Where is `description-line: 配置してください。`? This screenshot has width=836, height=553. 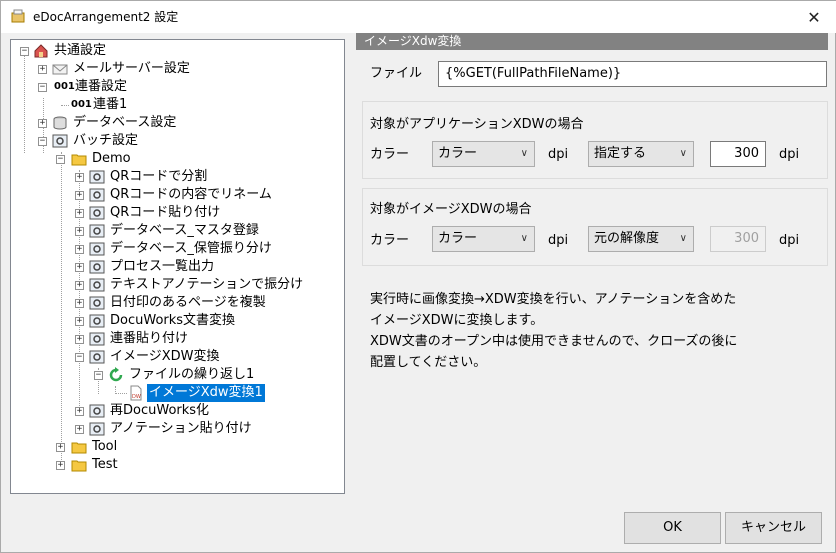
description-line: 配置してください。 is located at coordinates (428, 362).